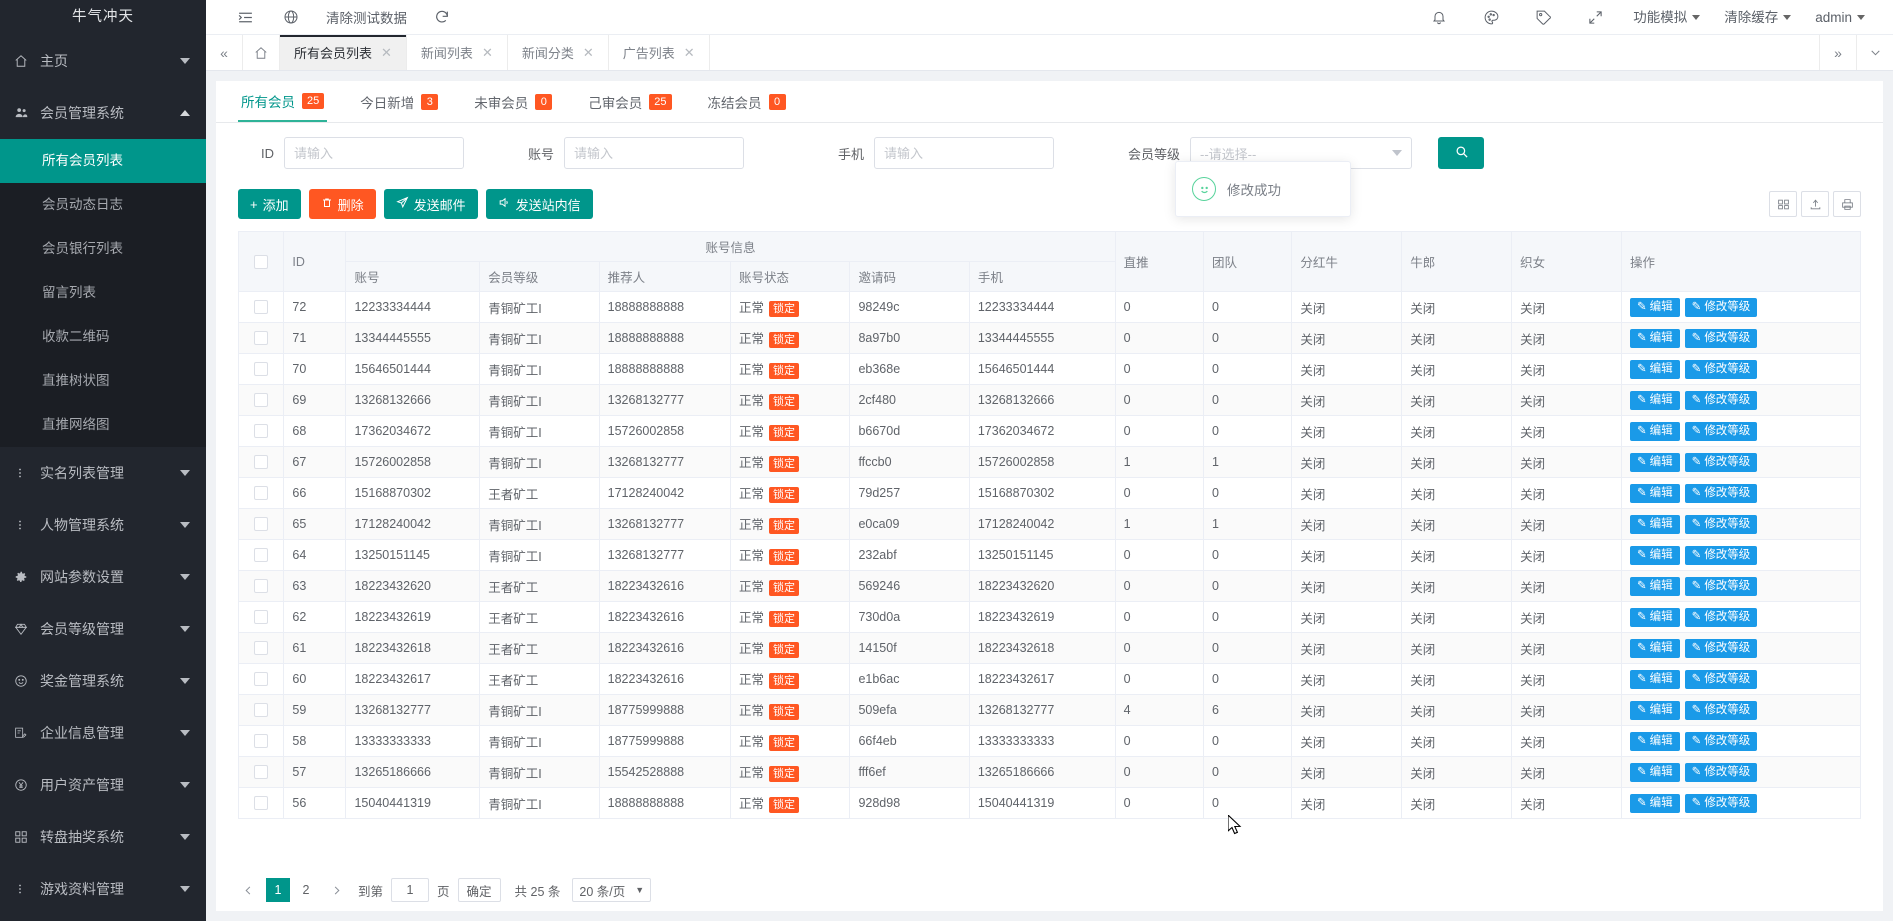 This screenshot has height=921, width=1893. Describe the element at coordinates (1461, 153) in the screenshot. I see `search-button` at that location.